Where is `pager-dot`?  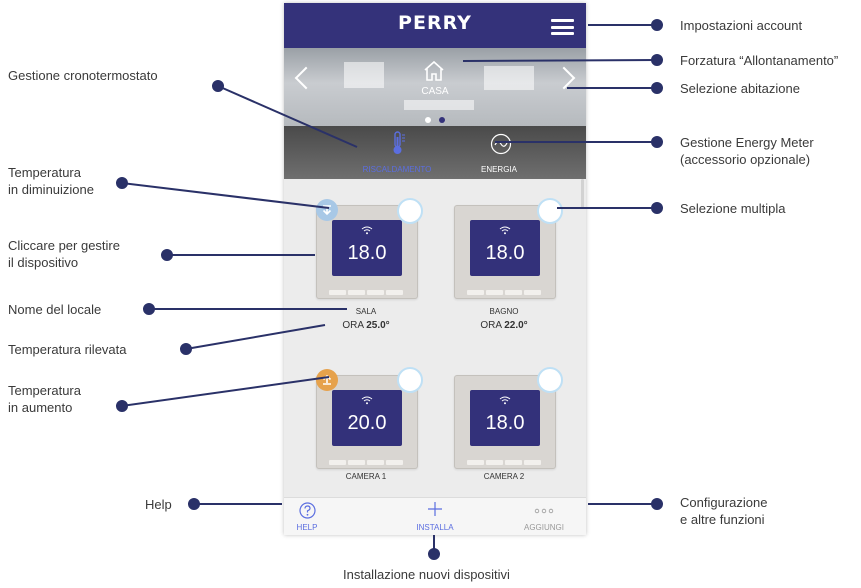
pager-dot is located at coordinates (442, 120).